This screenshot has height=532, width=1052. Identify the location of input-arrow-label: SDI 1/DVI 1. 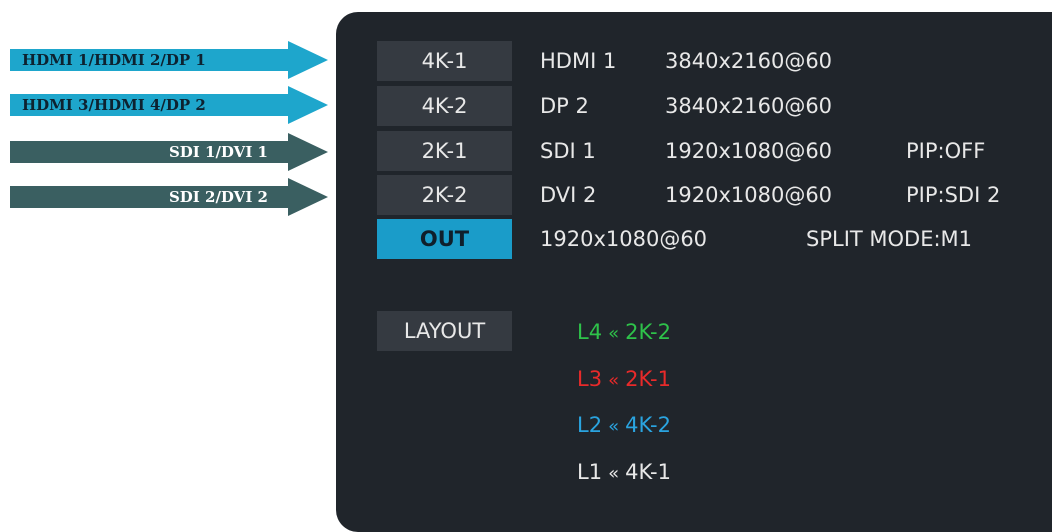
(218, 152).